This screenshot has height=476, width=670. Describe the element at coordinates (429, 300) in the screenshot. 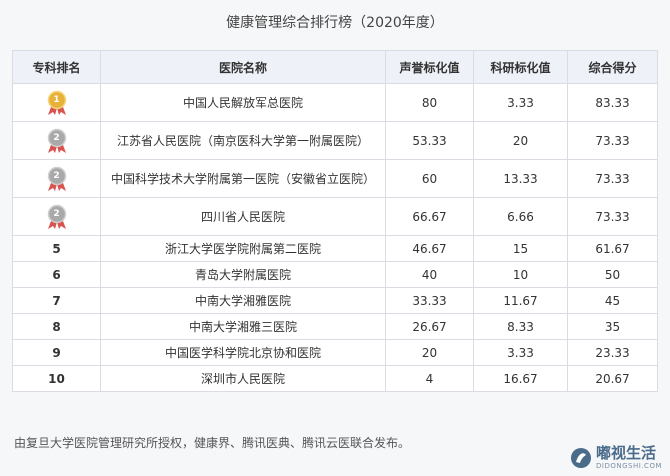

I see `reputation-value: 33.33` at that location.